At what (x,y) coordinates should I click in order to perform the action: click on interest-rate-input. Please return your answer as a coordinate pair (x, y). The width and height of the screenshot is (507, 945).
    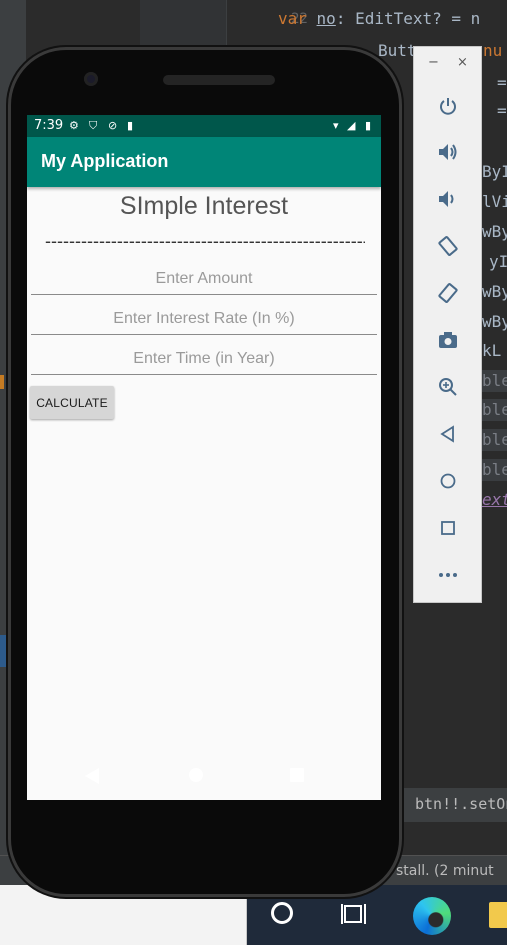
    Looking at the image, I should click on (204, 319).